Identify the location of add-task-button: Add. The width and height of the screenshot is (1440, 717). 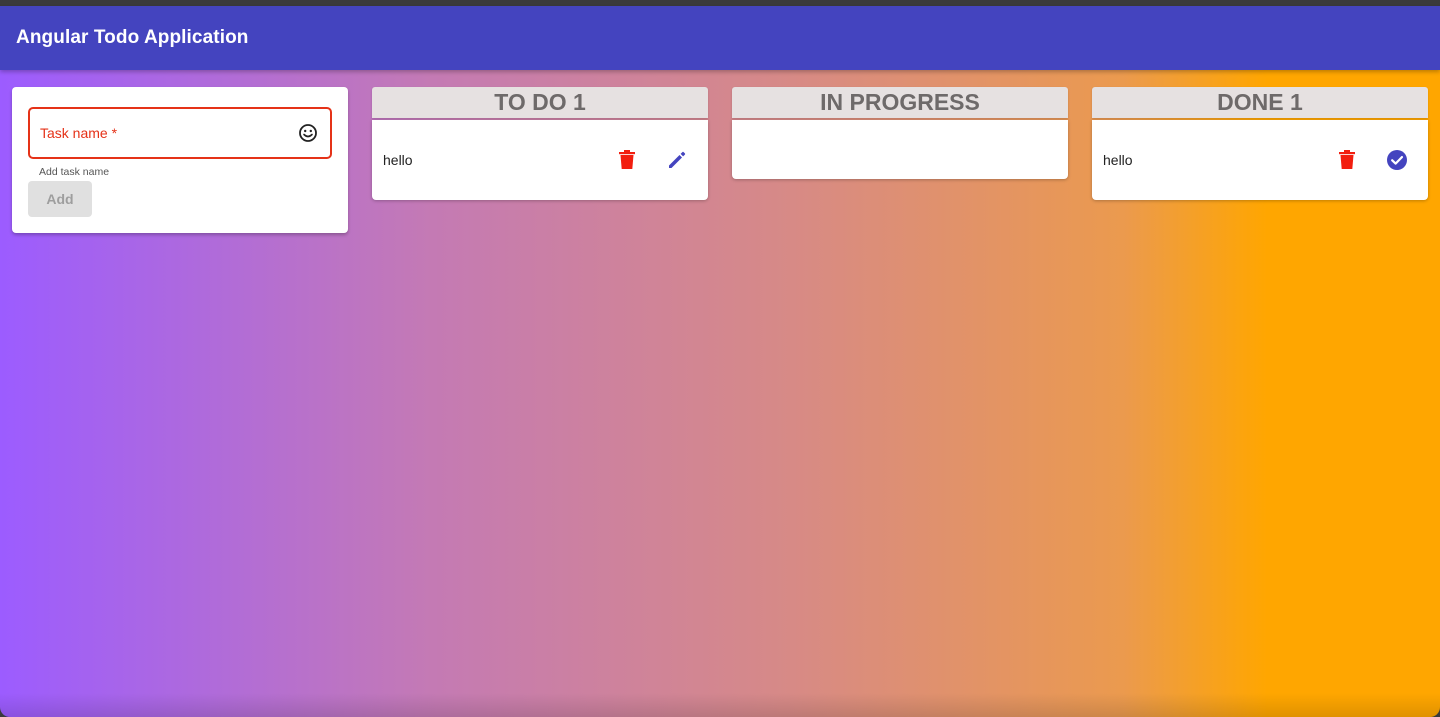
(60, 199).